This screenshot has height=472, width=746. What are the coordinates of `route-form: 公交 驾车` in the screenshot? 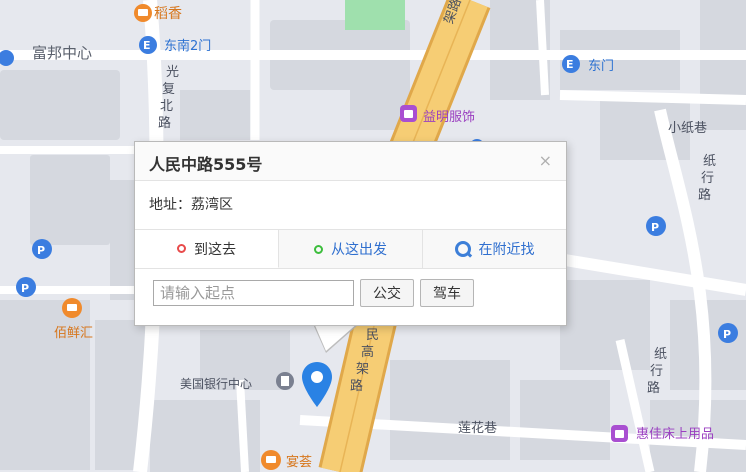 It's located at (350, 288).